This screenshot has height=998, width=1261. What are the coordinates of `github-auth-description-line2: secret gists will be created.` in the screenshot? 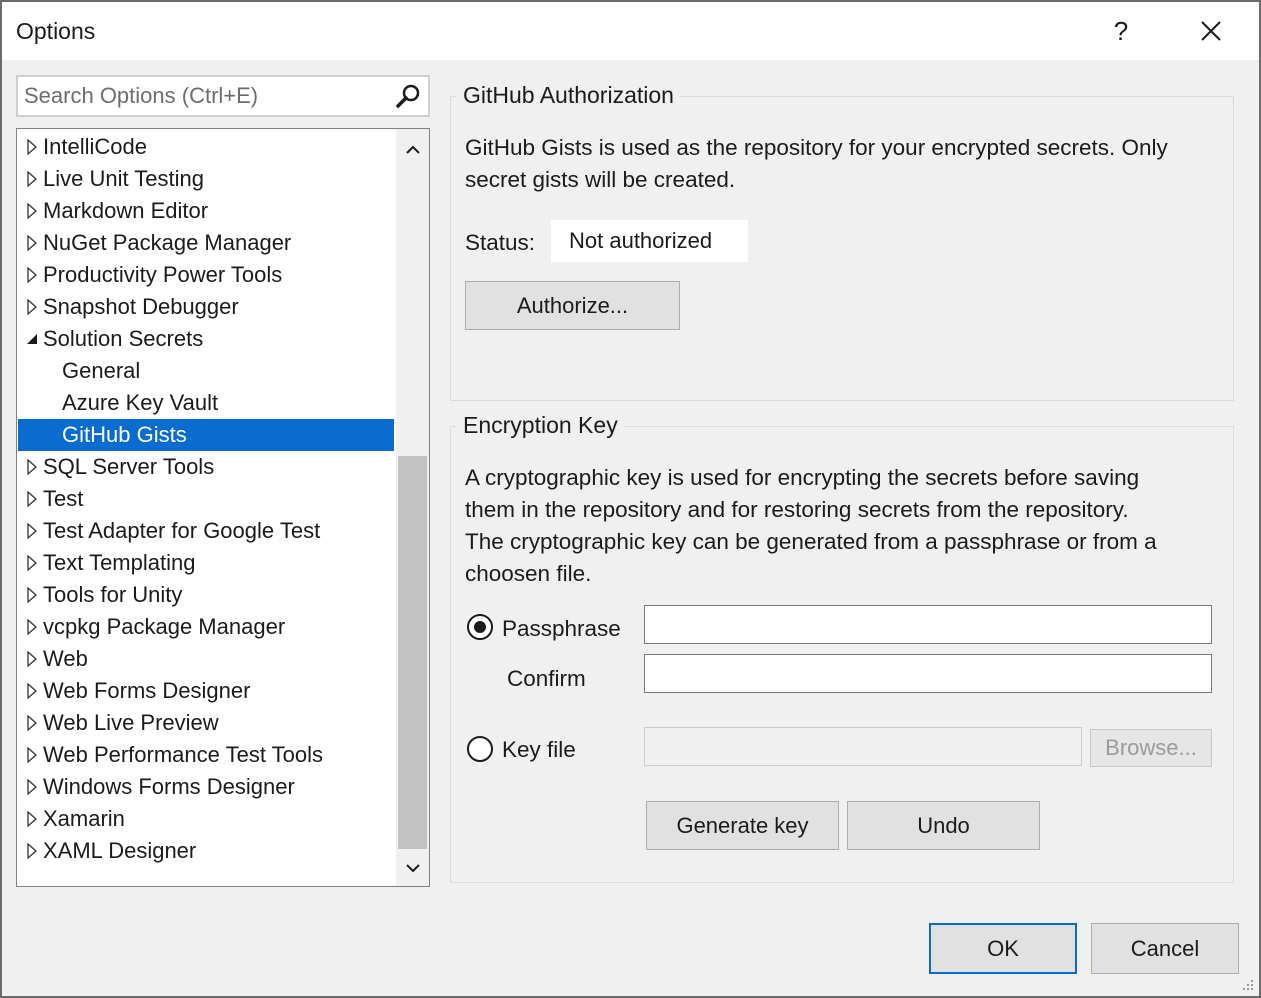 It's located at (600, 179).